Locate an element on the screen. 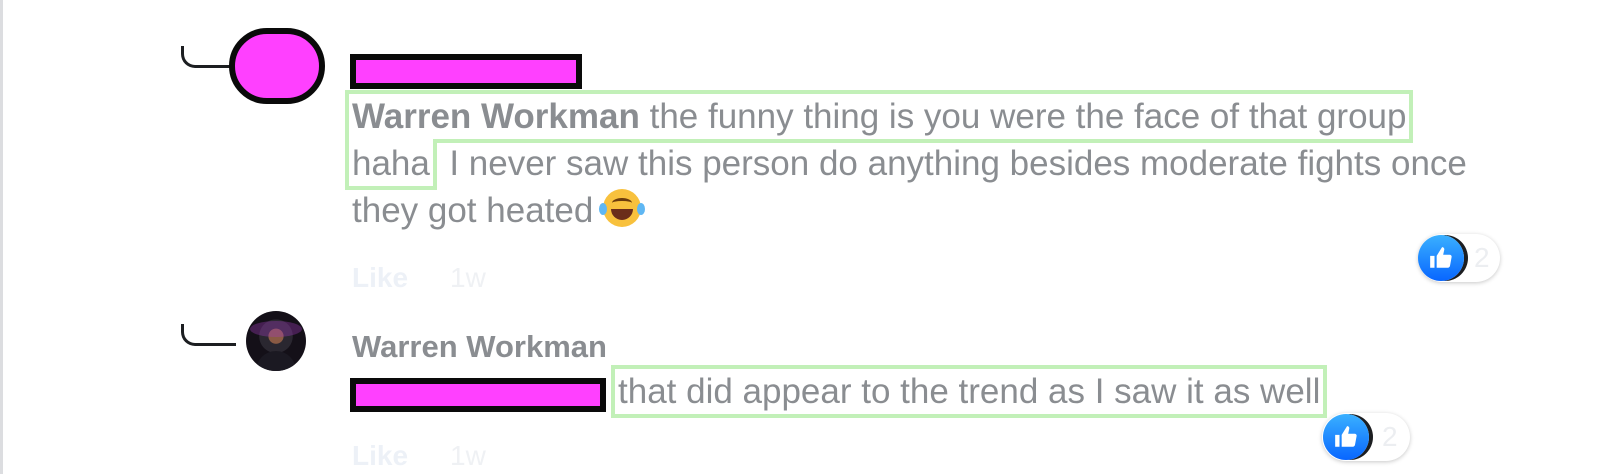  author-name: Warren Workman is located at coordinates (479, 347).